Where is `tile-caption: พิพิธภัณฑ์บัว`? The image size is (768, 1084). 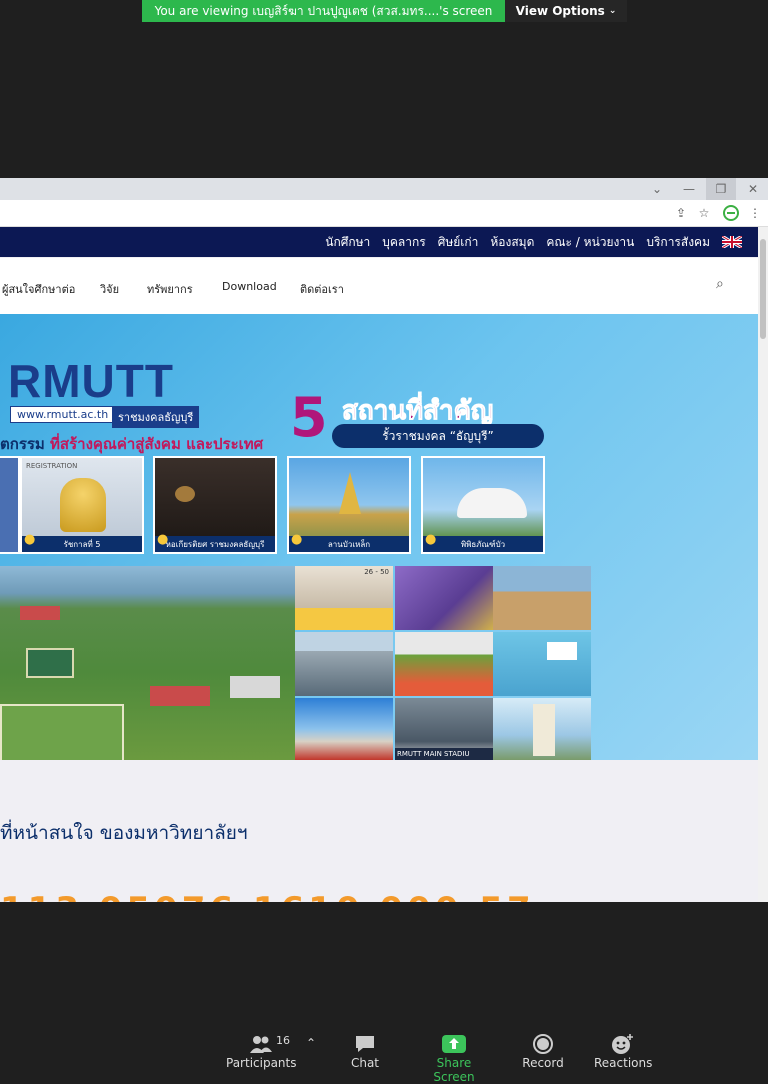
tile-caption: พิพิธภัณฑ์บัว is located at coordinates (483, 544).